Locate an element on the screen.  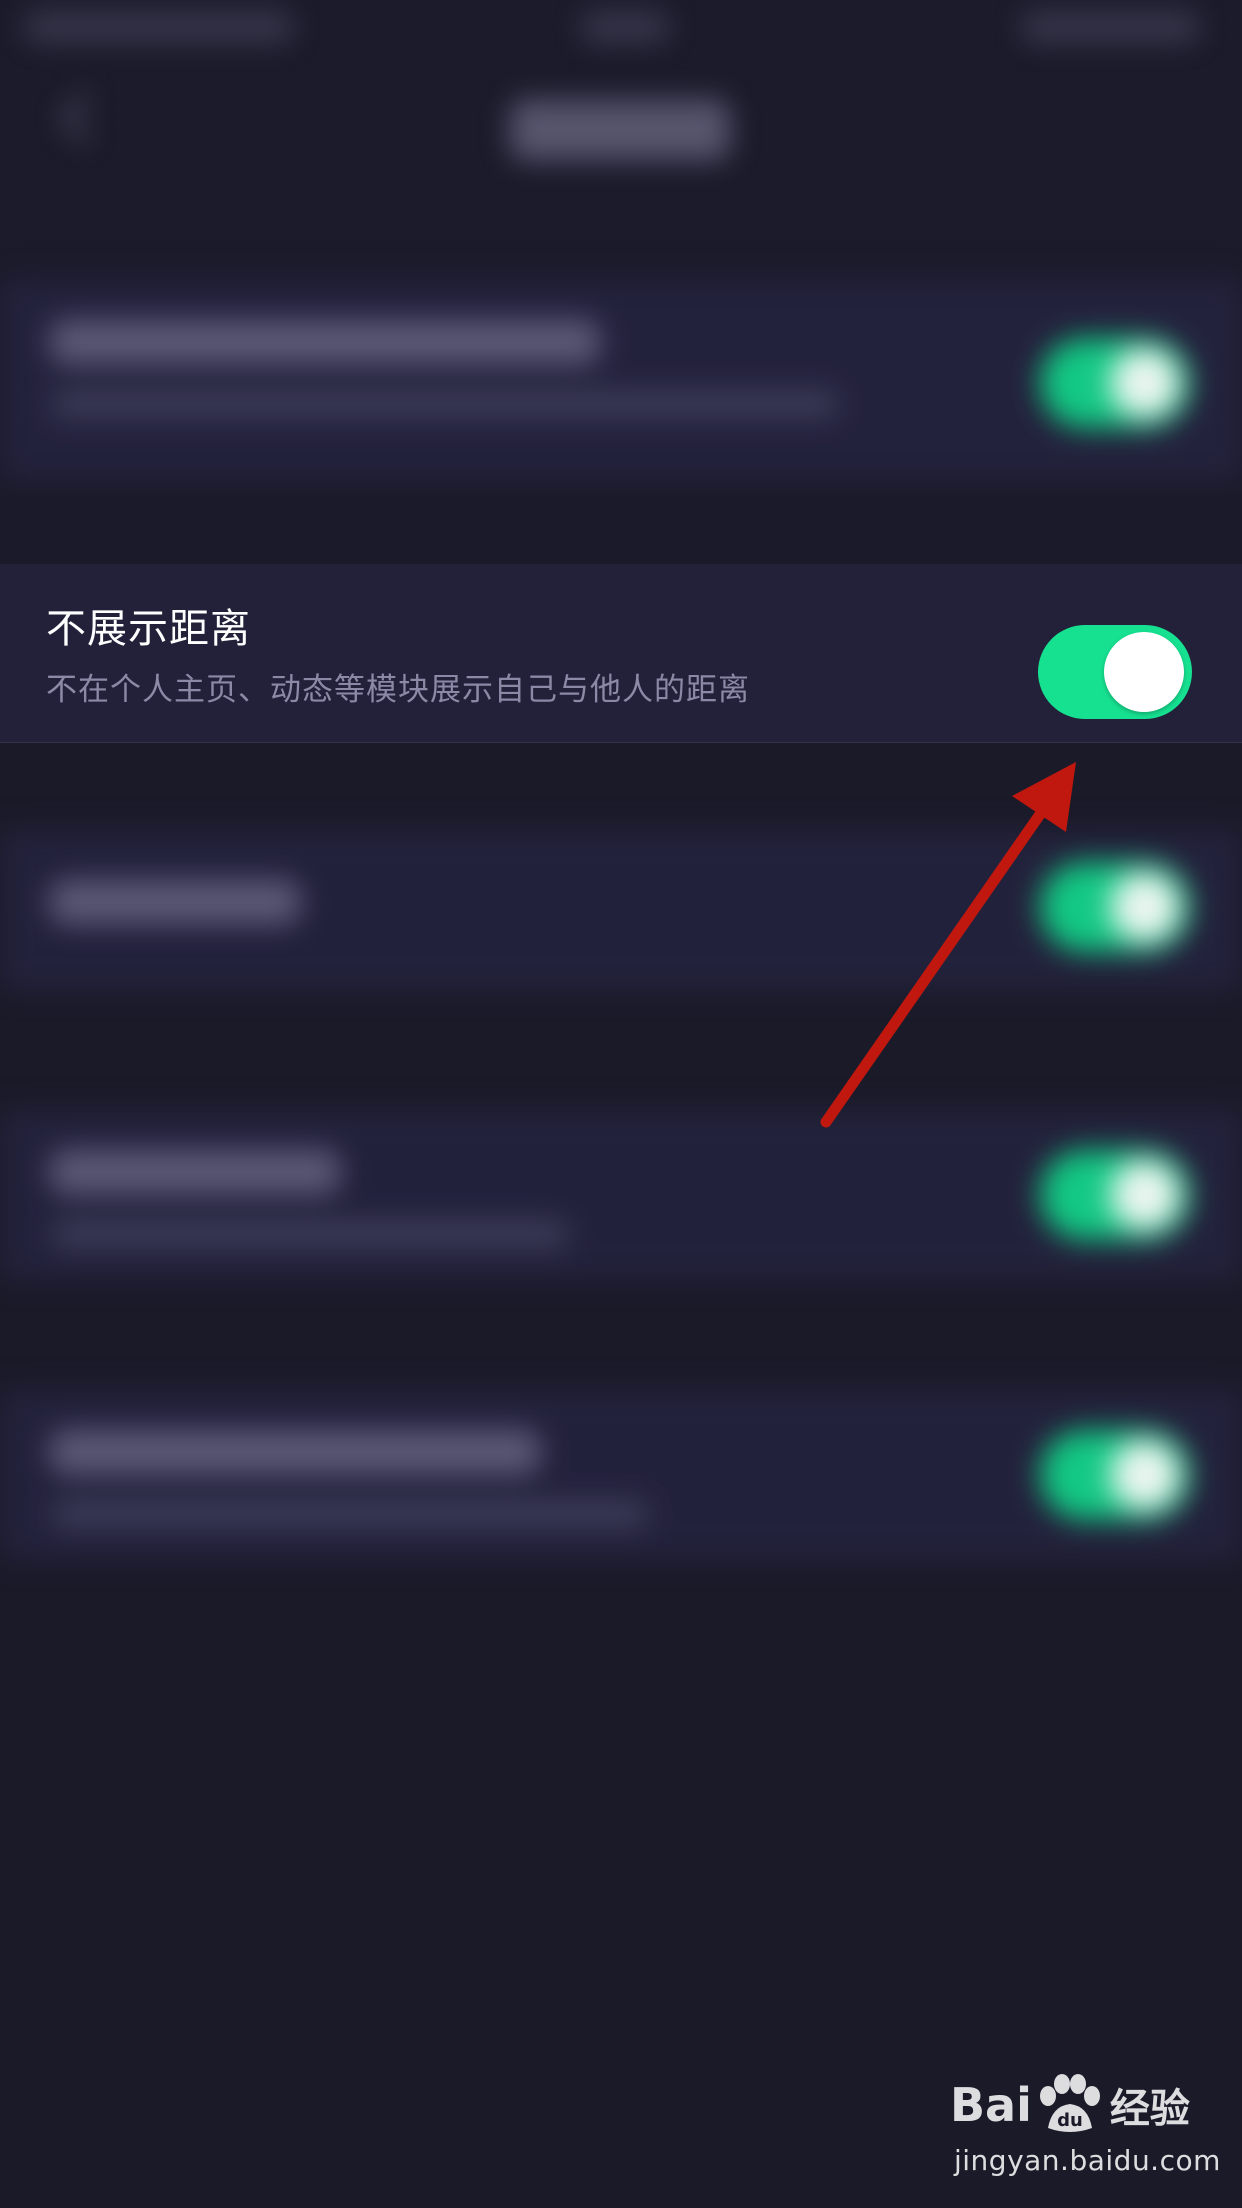
watermark-logo: Bai du 经验 is located at coordinates (1070, 2105).